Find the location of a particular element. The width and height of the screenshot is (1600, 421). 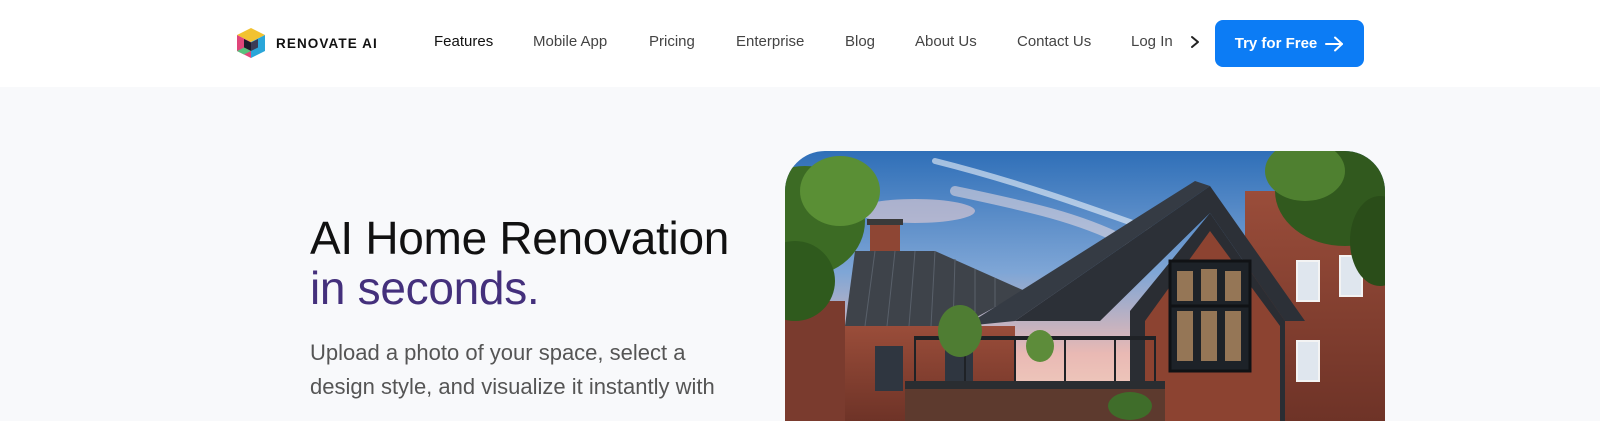

login-label: Log In is located at coordinates (1152, 41).